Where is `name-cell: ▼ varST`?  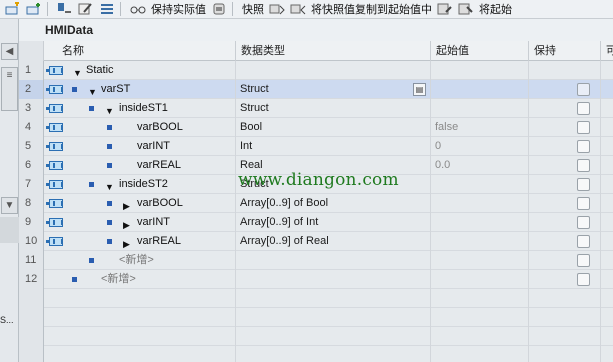
name-cell: ▼ varST is located at coordinates (140, 89).